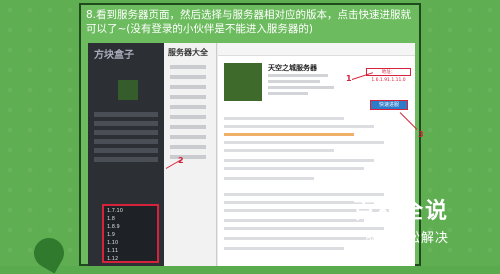 Image resolution: width=500 pixels, height=274 pixels. I want to click on launcher-sidebar: 方块盒子 1.7.10 1.8 1.8.9 1.9 1.10 1.11 1.12, so click(126, 154).